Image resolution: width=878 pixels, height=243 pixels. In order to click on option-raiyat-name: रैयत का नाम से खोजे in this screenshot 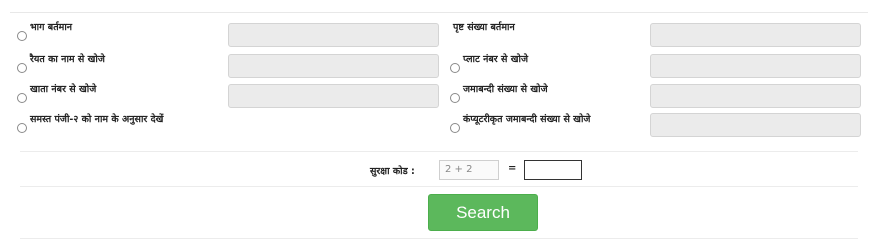, I will do `click(61, 63)`.